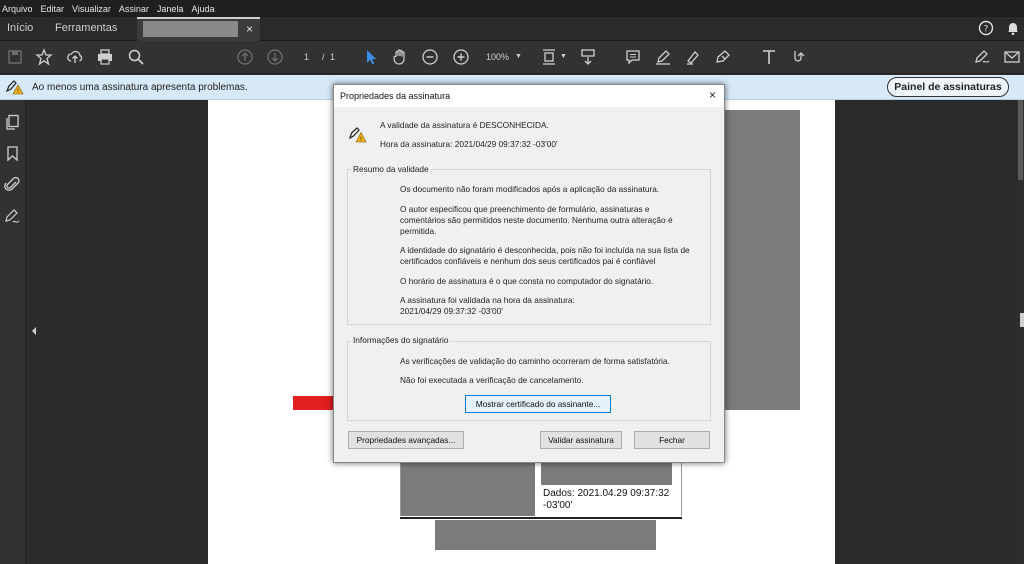  What do you see at coordinates (518, 56) in the screenshot?
I see `zoom-chevron-icon: ▼` at bounding box center [518, 56].